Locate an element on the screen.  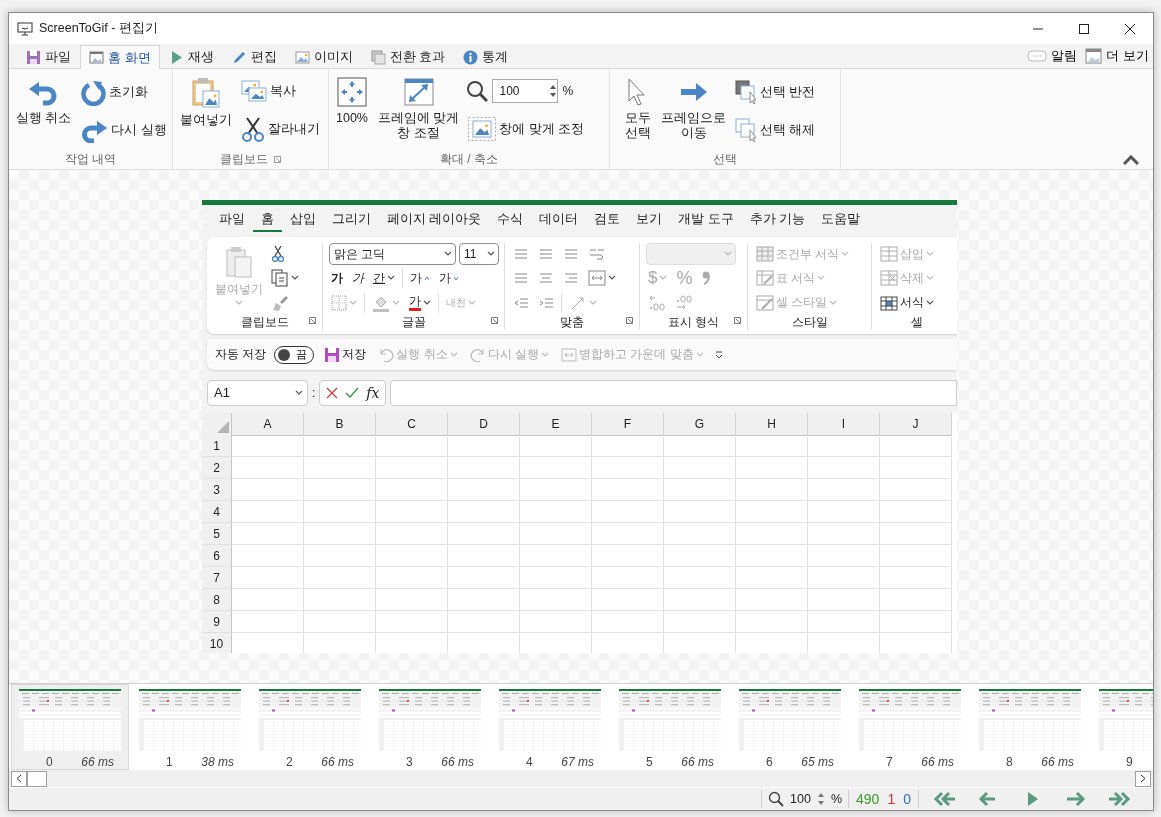
select-all-button: 모두 선택 is located at coordinates (638, 111).